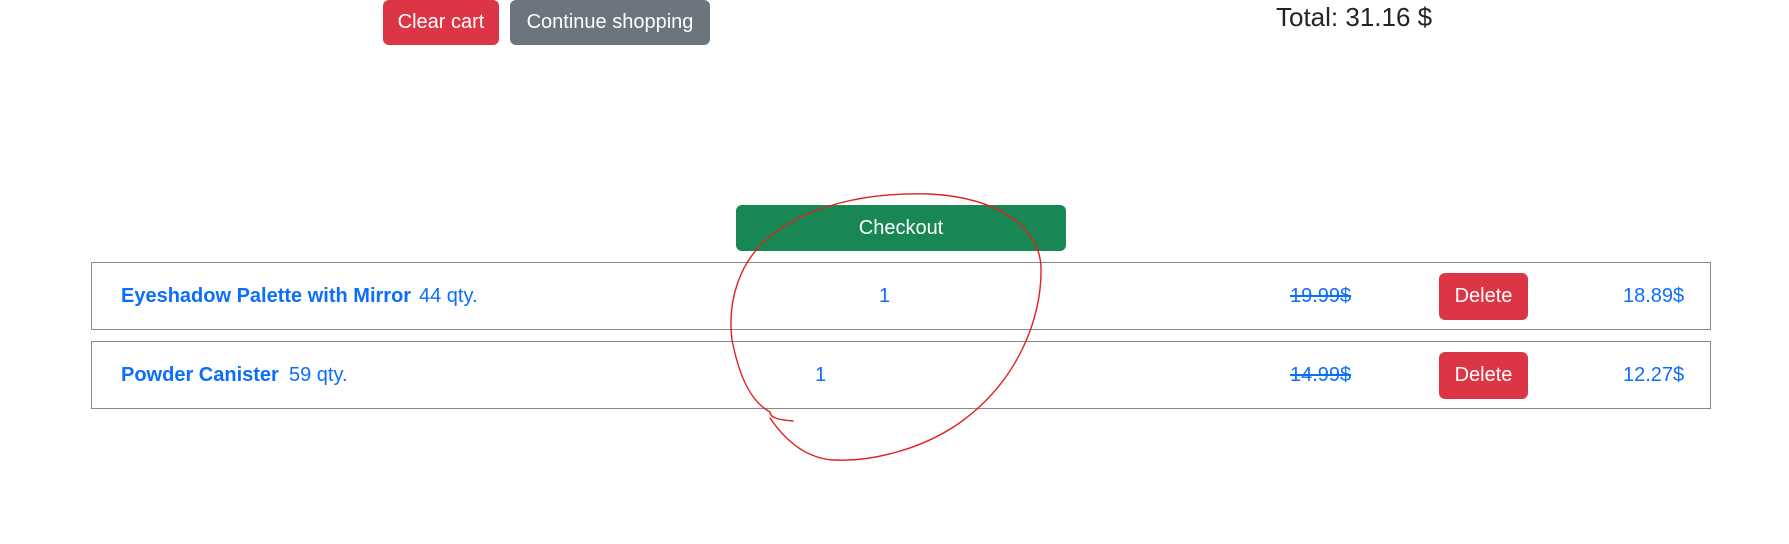 This screenshot has height=544, width=1789. Describe the element at coordinates (1321, 295) in the screenshot. I see `cart-item-old-price: 19.99$` at that location.